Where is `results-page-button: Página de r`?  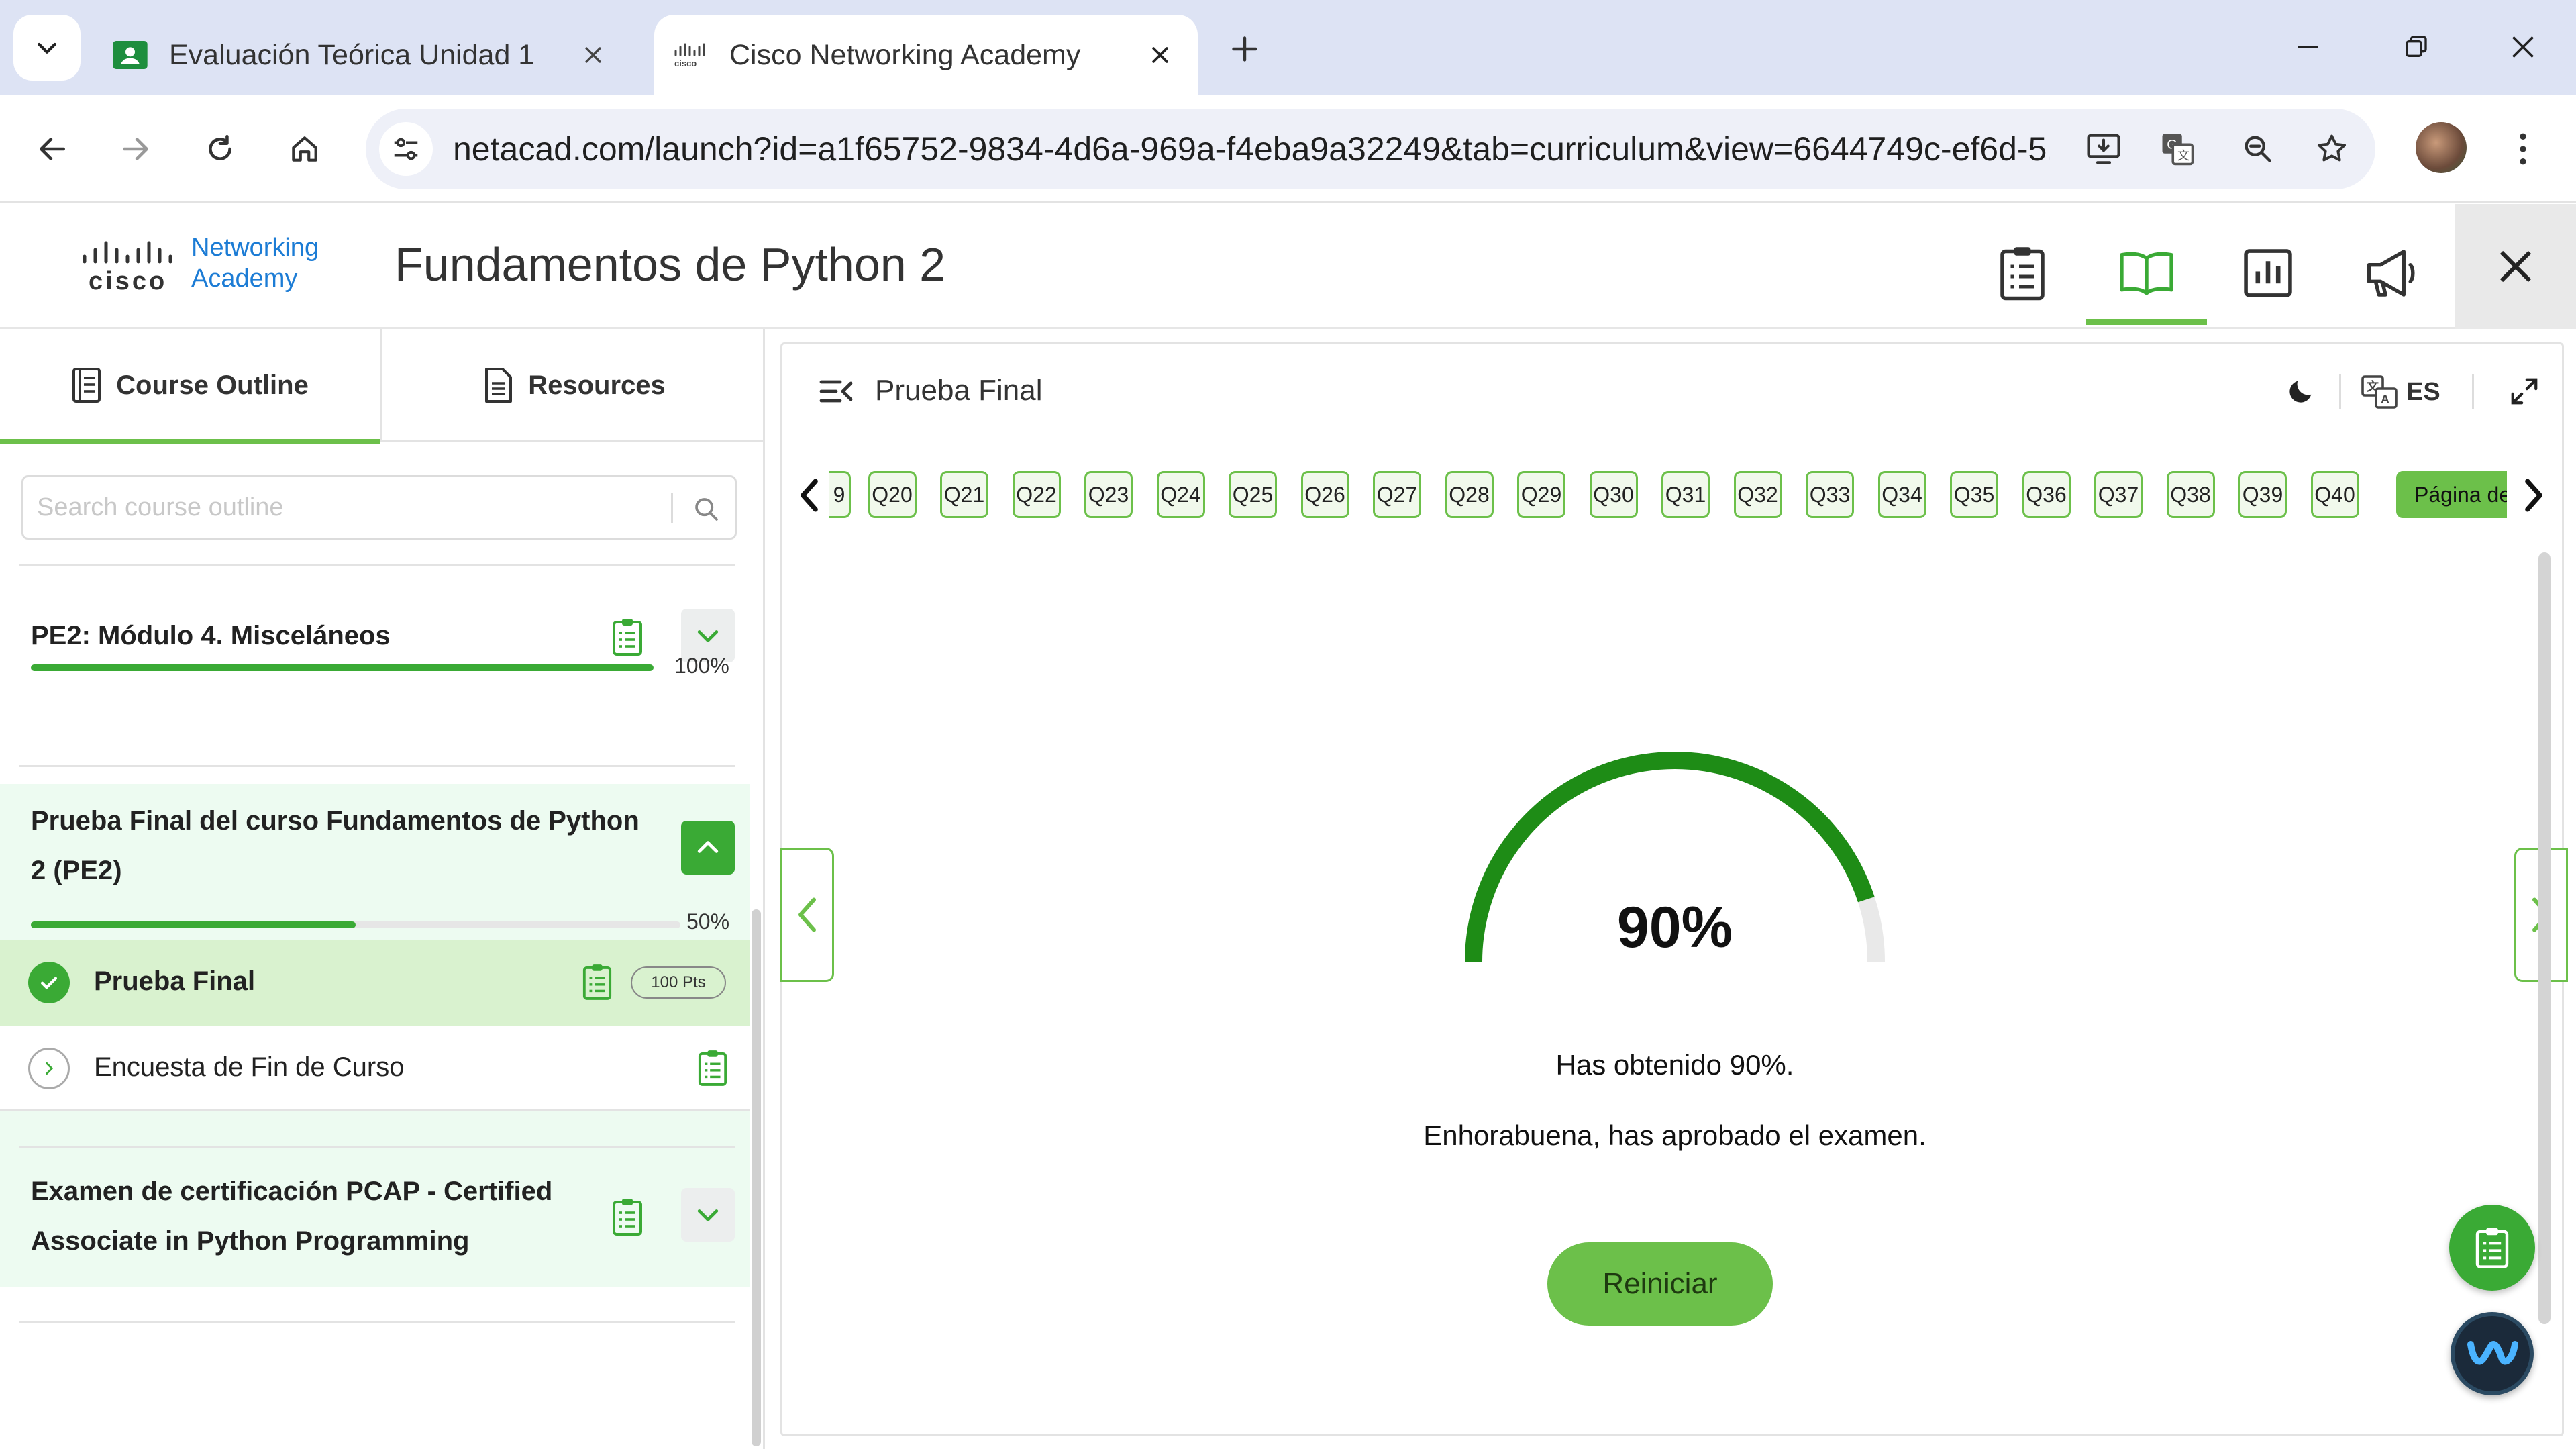 results-page-button: Página de r is located at coordinates (2451, 494).